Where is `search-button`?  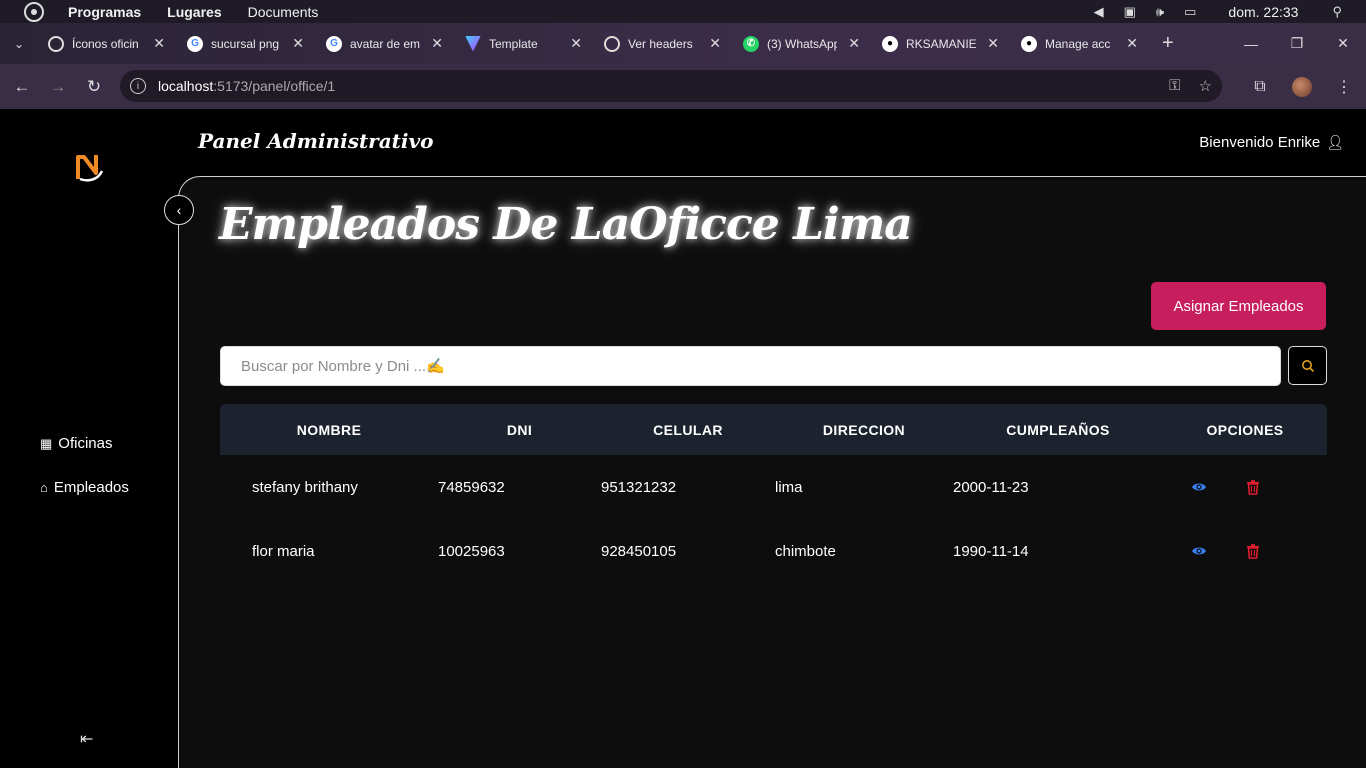 search-button is located at coordinates (1307, 365).